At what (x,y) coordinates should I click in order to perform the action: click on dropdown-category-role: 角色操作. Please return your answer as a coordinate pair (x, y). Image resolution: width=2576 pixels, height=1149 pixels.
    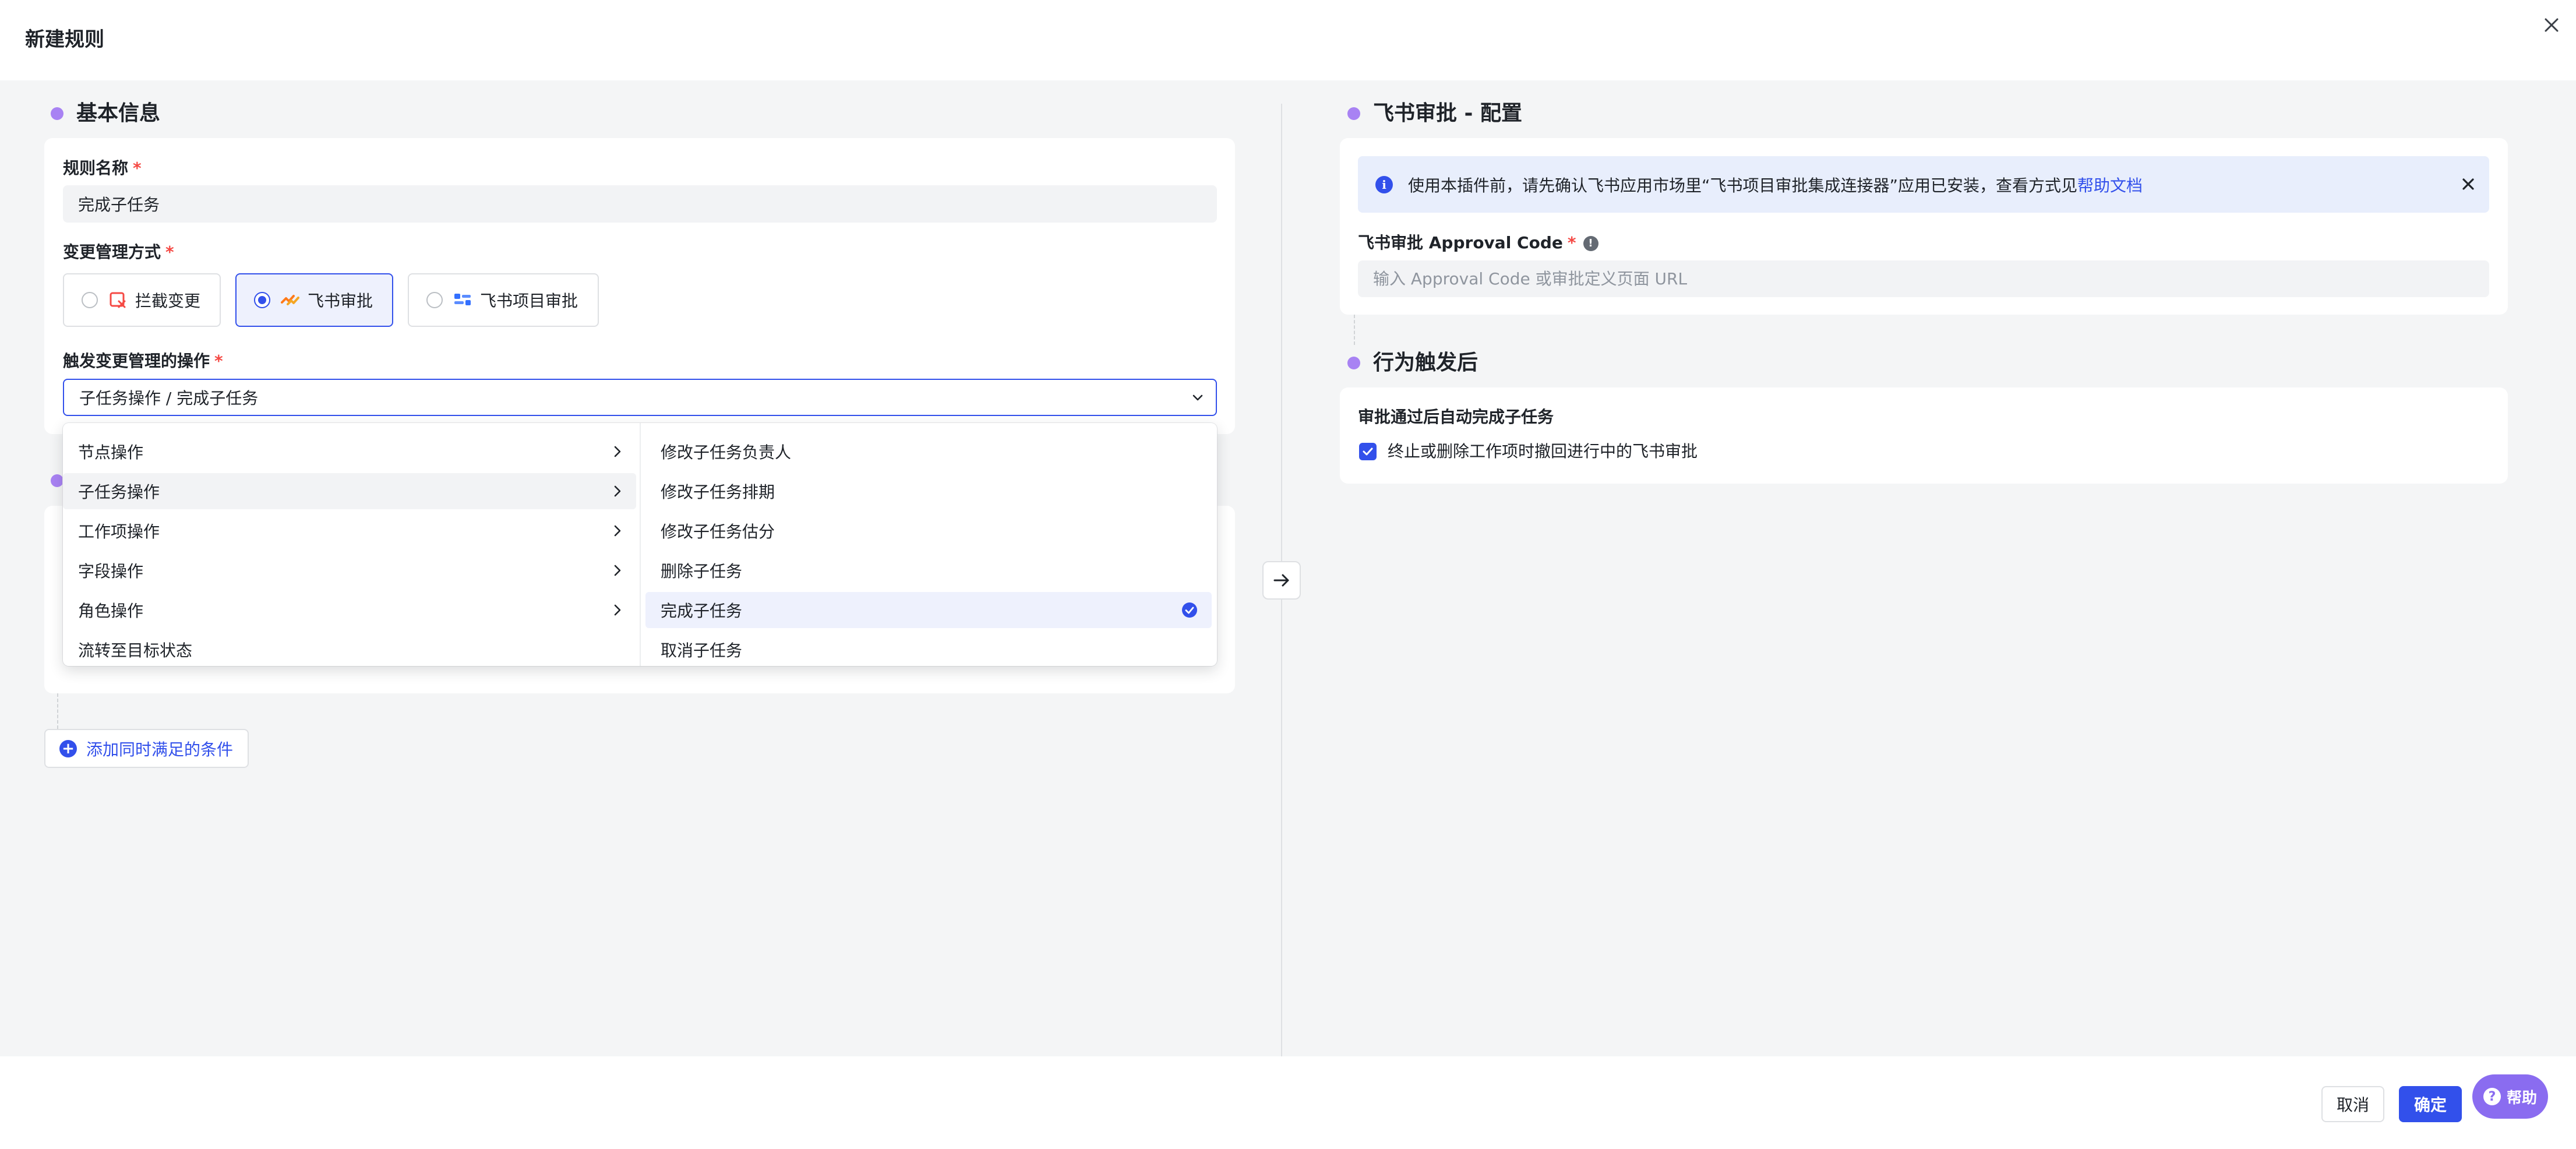
    Looking at the image, I should click on (349, 610).